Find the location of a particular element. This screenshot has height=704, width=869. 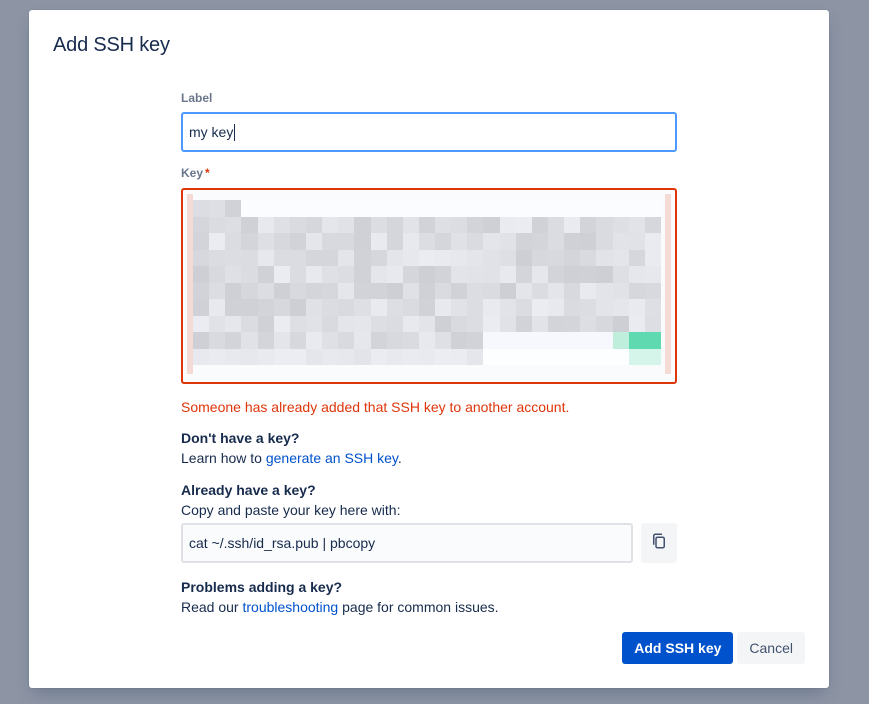

redacted-key-content is located at coordinates (427, 282).